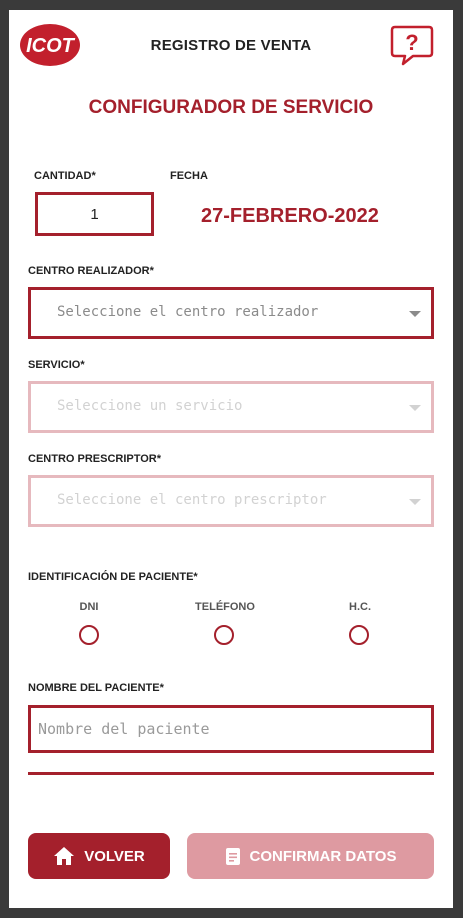 This screenshot has width=463, height=918. I want to click on centro-realizador-select: Seleccione el centro realizador, so click(231, 313).